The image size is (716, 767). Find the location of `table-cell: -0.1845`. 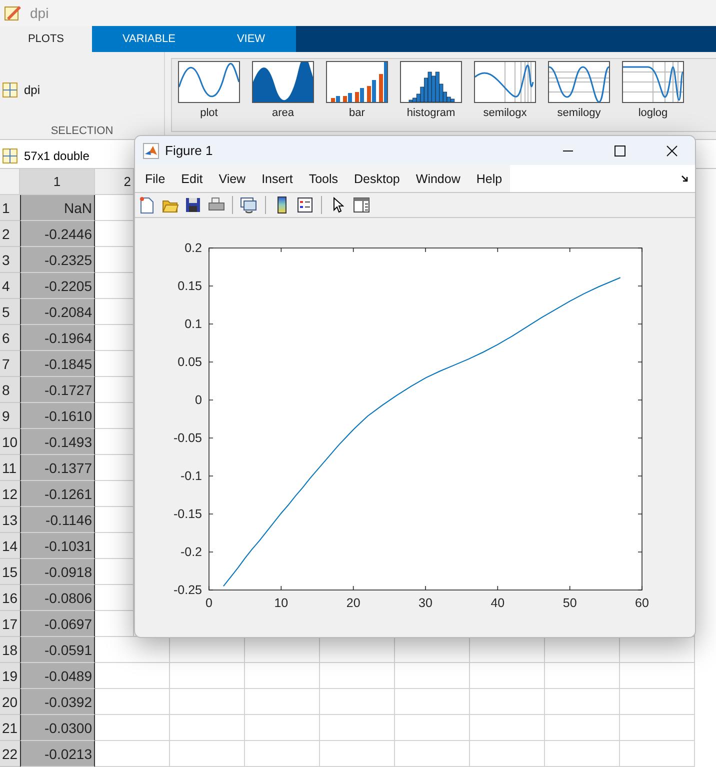

table-cell: -0.1845 is located at coordinates (57, 364).